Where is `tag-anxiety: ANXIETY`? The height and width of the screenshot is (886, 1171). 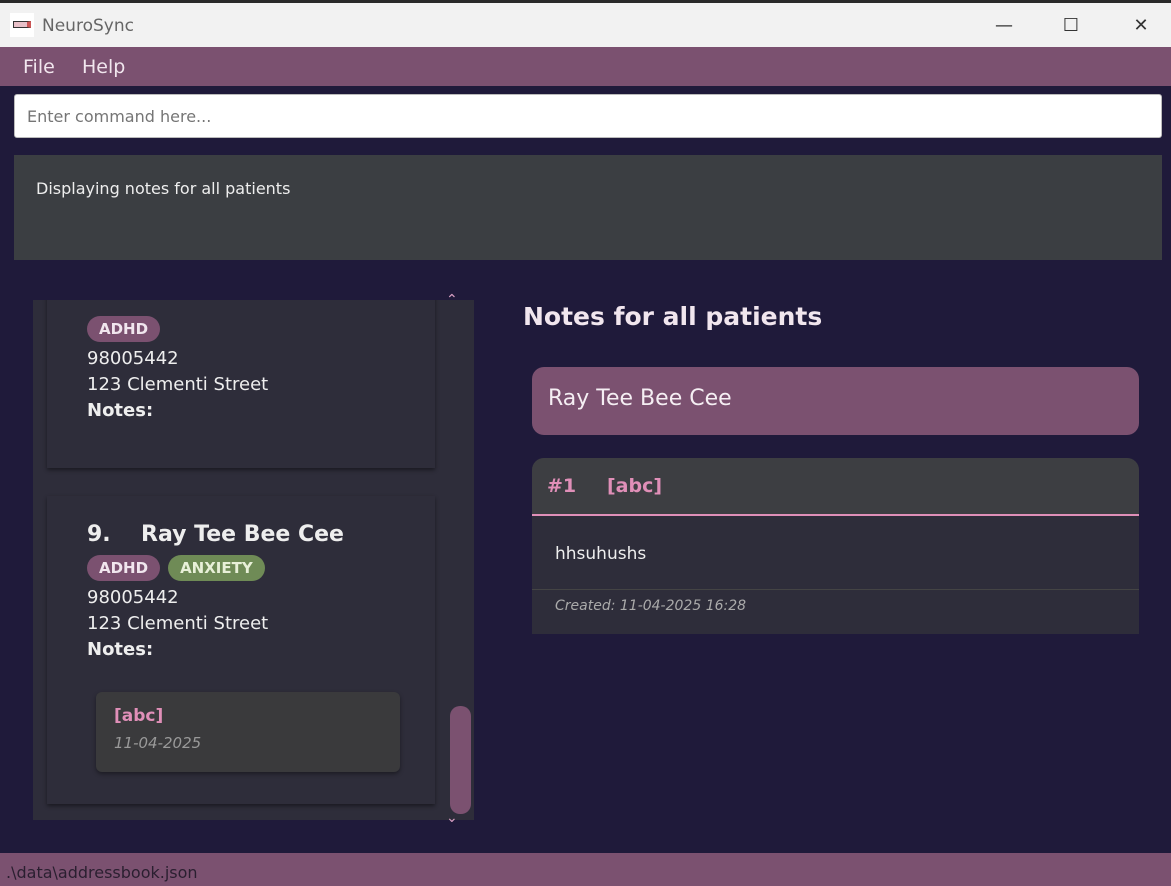 tag-anxiety: ANXIETY is located at coordinates (216, 568).